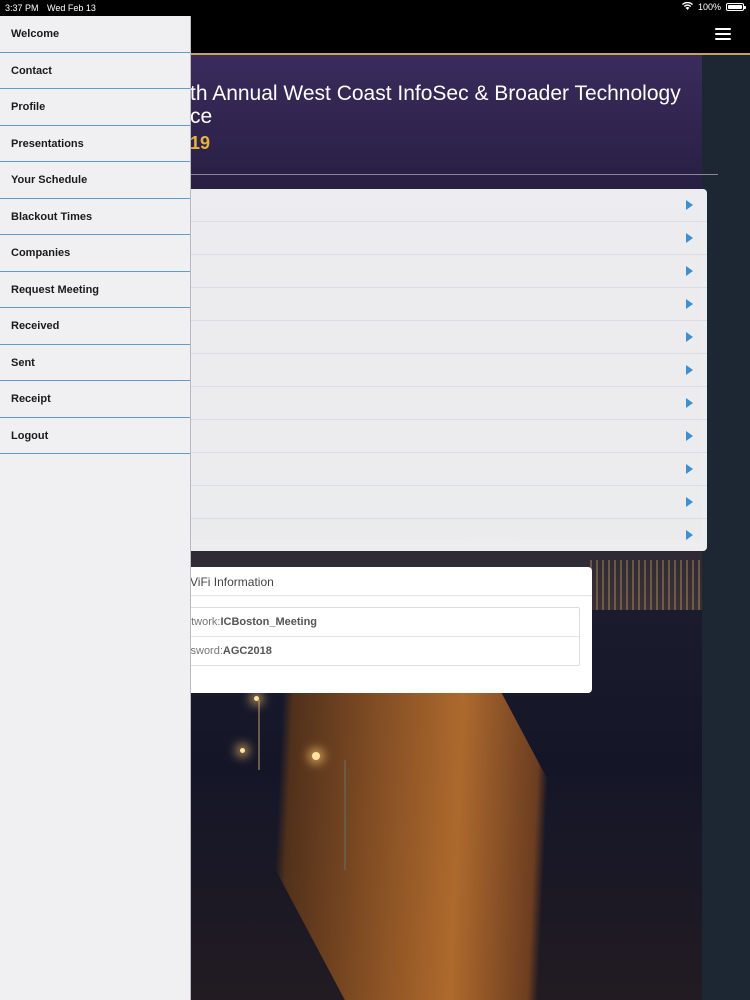 Image resolution: width=750 pixels, height=1000 pixels. What do you see at coordinates (380, 651) in the screenshot?
I see `wifi-password-row: ssword: AGC2018` at bounding box center [380, 651].